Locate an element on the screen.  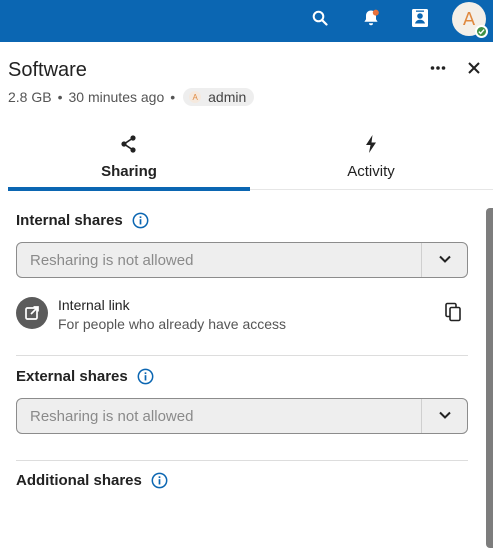
top-header-bar: A is located at coordinates (246, 21).